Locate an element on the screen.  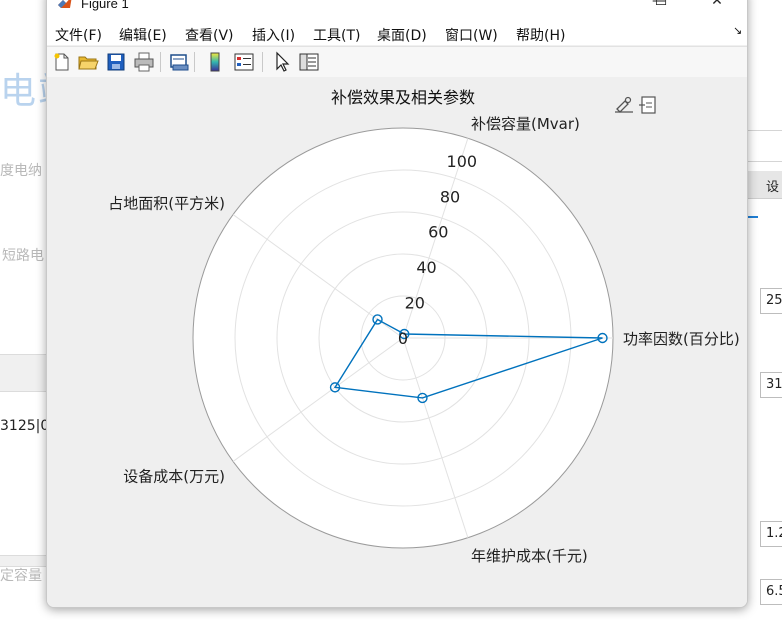
matlab-logo-icon is located at coordinates (65, 4).